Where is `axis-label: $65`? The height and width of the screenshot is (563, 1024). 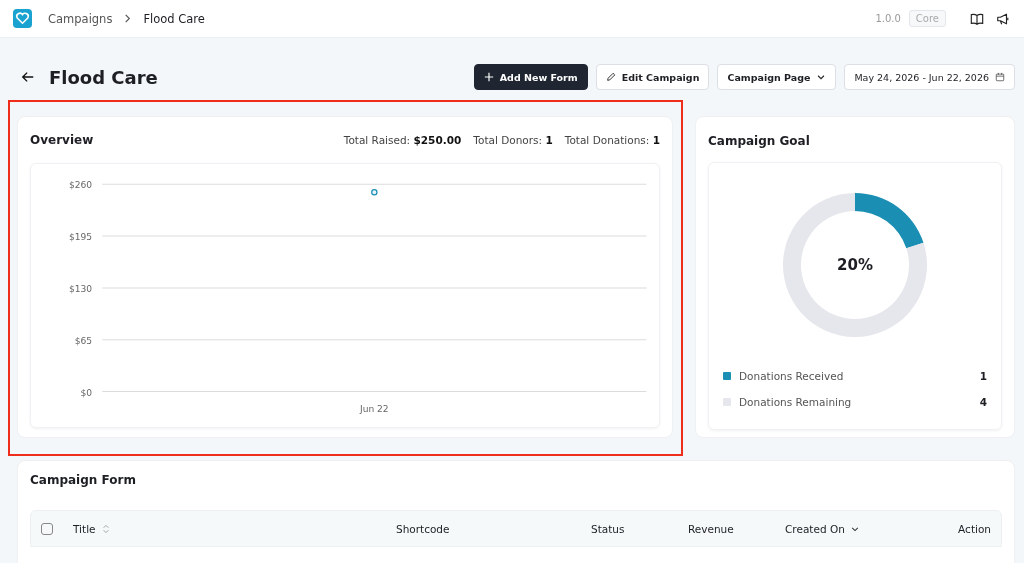 axis-label: $65 is located at coordinates (83, 340).